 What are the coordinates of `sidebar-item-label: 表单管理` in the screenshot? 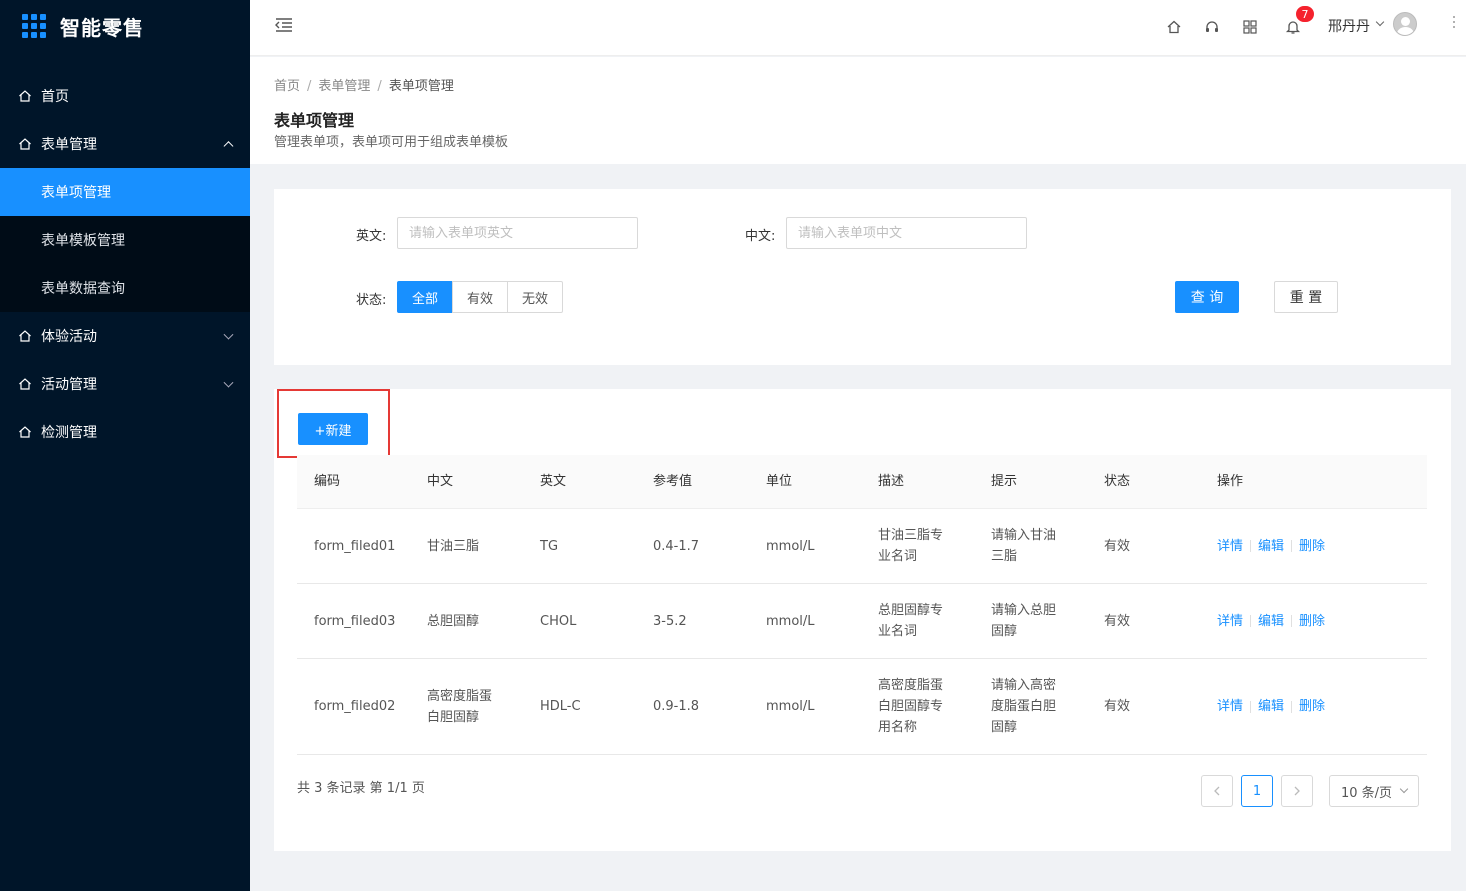 It's located at (69, 145).